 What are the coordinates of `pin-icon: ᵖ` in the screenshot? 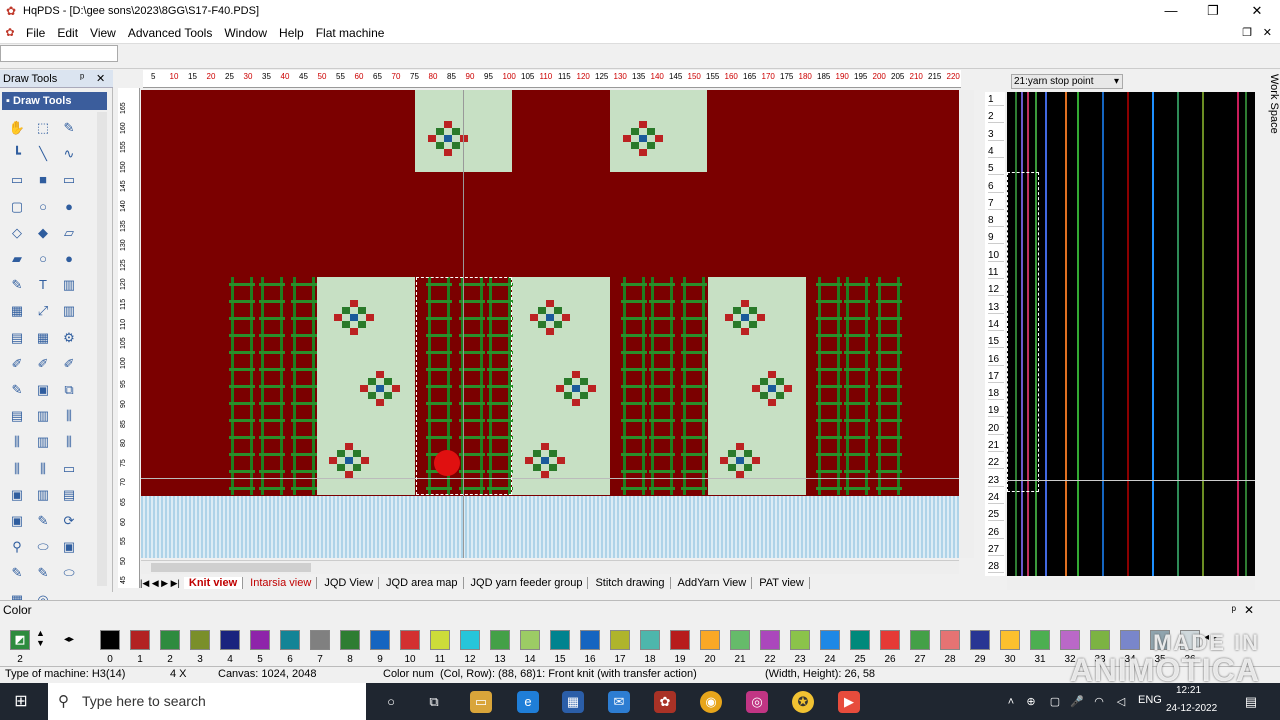 It's located at (82, 78).